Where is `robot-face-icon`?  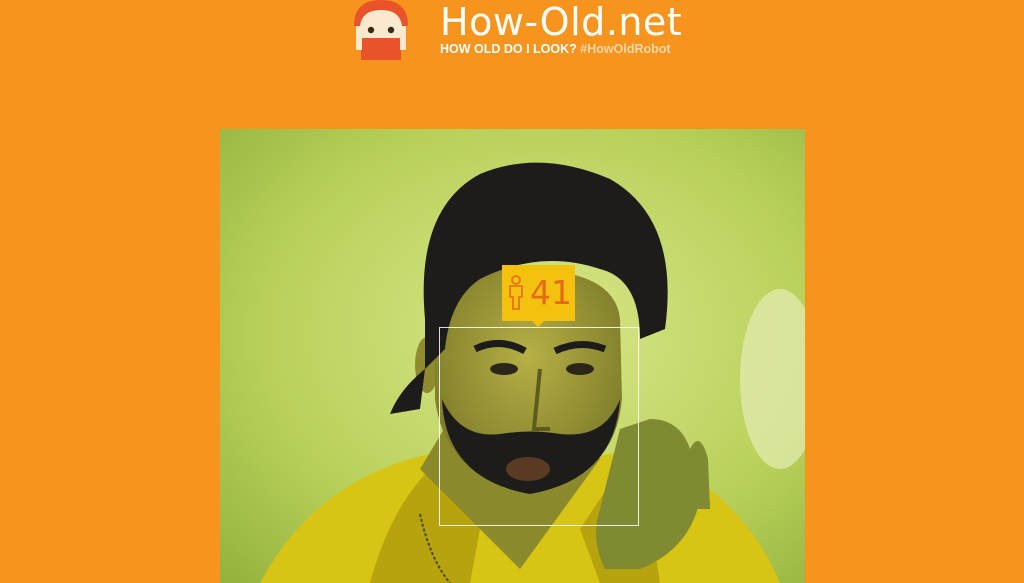 robot-face-icon is located at coordinates (381, 31).